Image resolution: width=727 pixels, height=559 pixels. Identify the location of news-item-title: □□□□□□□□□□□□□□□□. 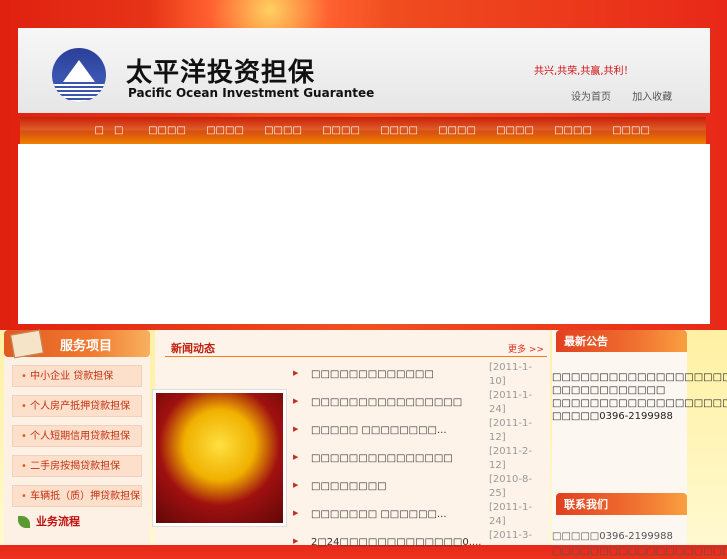
(386, 402).